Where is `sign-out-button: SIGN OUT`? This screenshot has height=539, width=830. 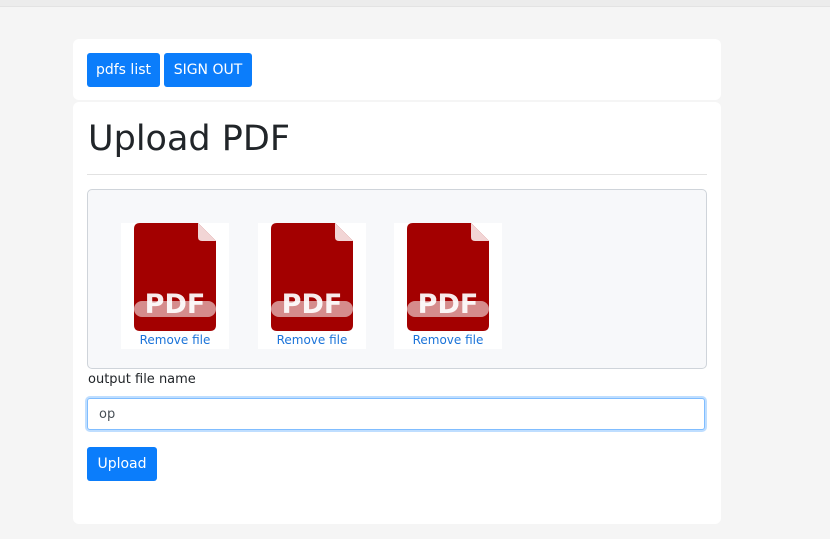
sign-out-button: SIGN OUT is located at coordinates (208, 70).